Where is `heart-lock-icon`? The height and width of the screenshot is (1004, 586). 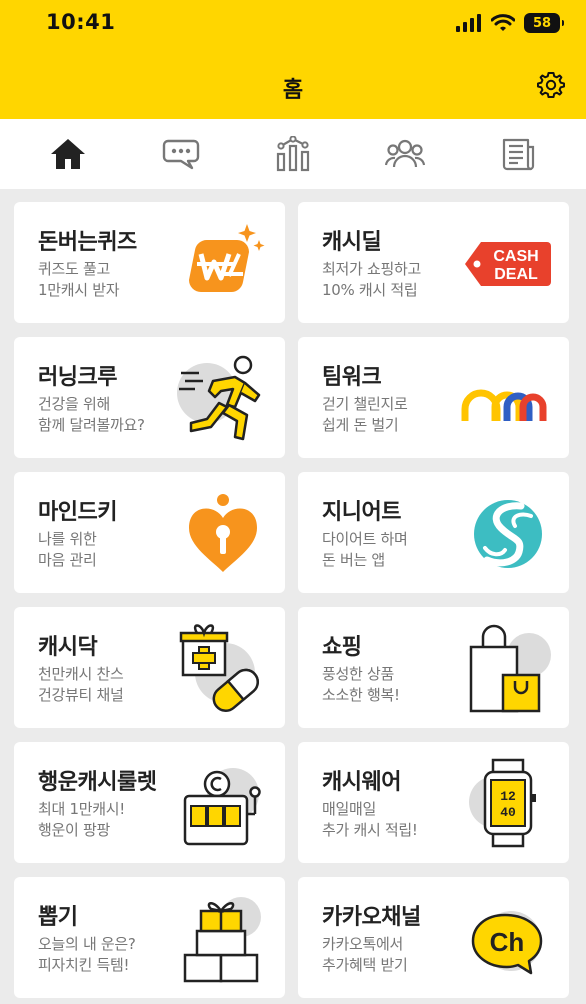
heart-lock-icon is located at coordinates (224, 533).